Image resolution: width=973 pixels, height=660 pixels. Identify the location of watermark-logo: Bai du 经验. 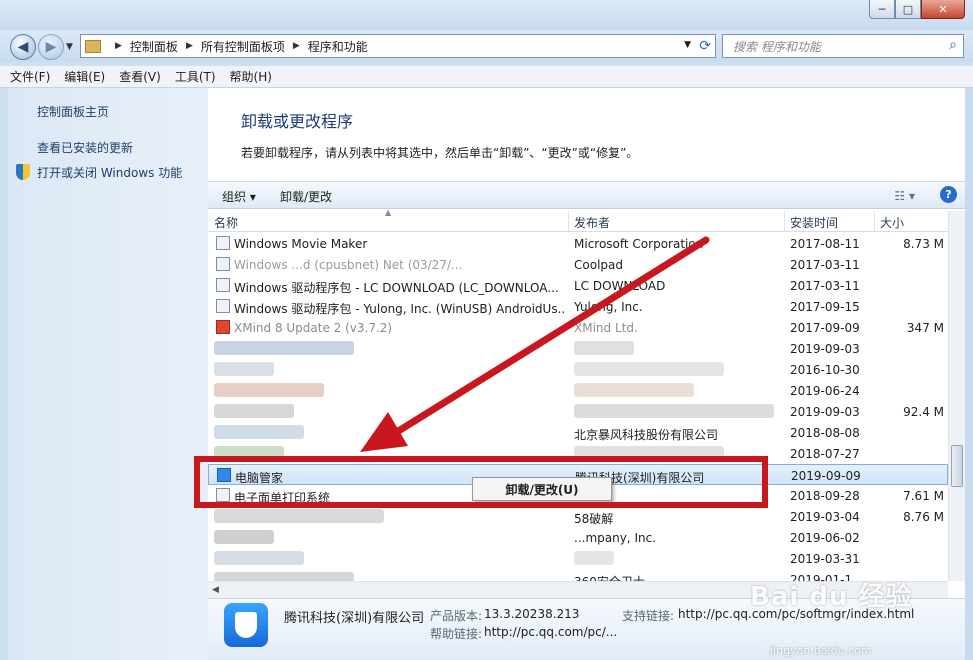
(831, 597).